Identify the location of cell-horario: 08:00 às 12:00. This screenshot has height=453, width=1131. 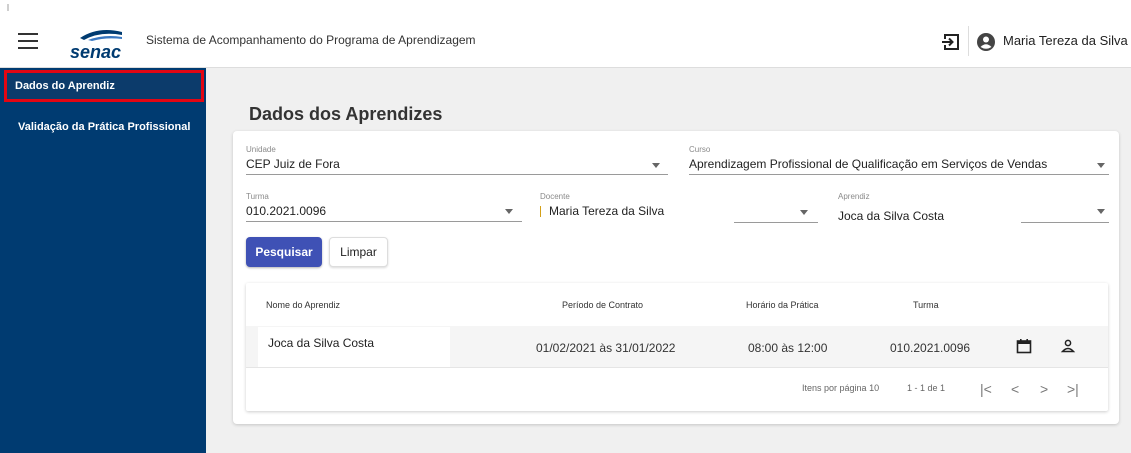
(788, 348).